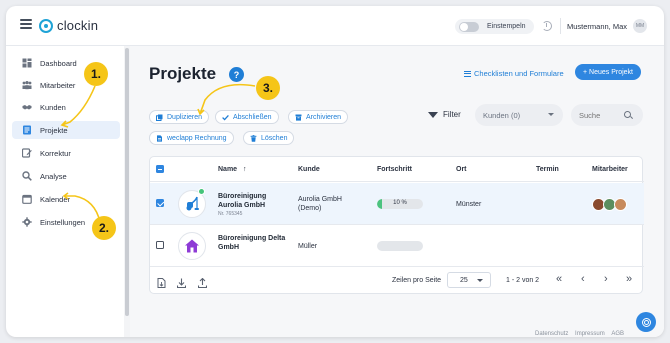  I want to click on projects-icon, so click(27, 130).